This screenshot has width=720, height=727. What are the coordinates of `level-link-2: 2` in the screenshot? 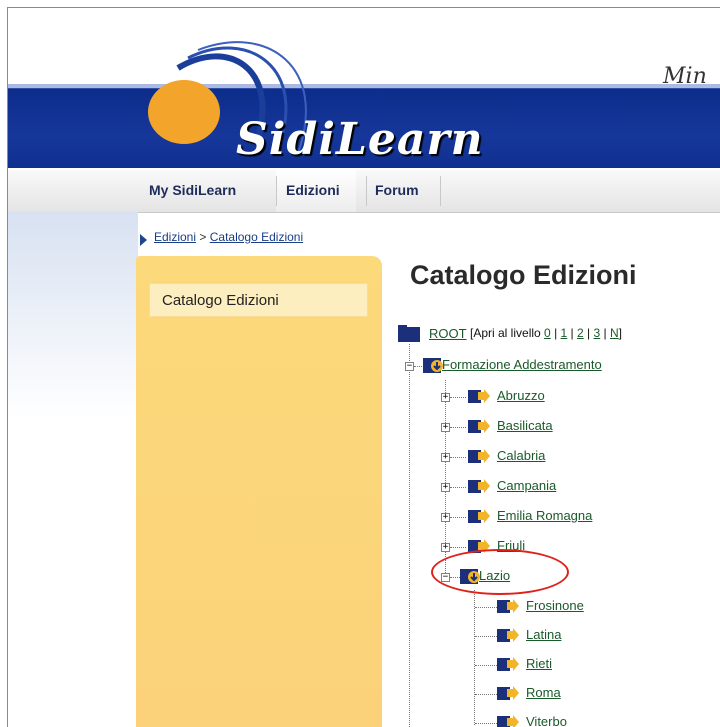 It's located at (580, 333).